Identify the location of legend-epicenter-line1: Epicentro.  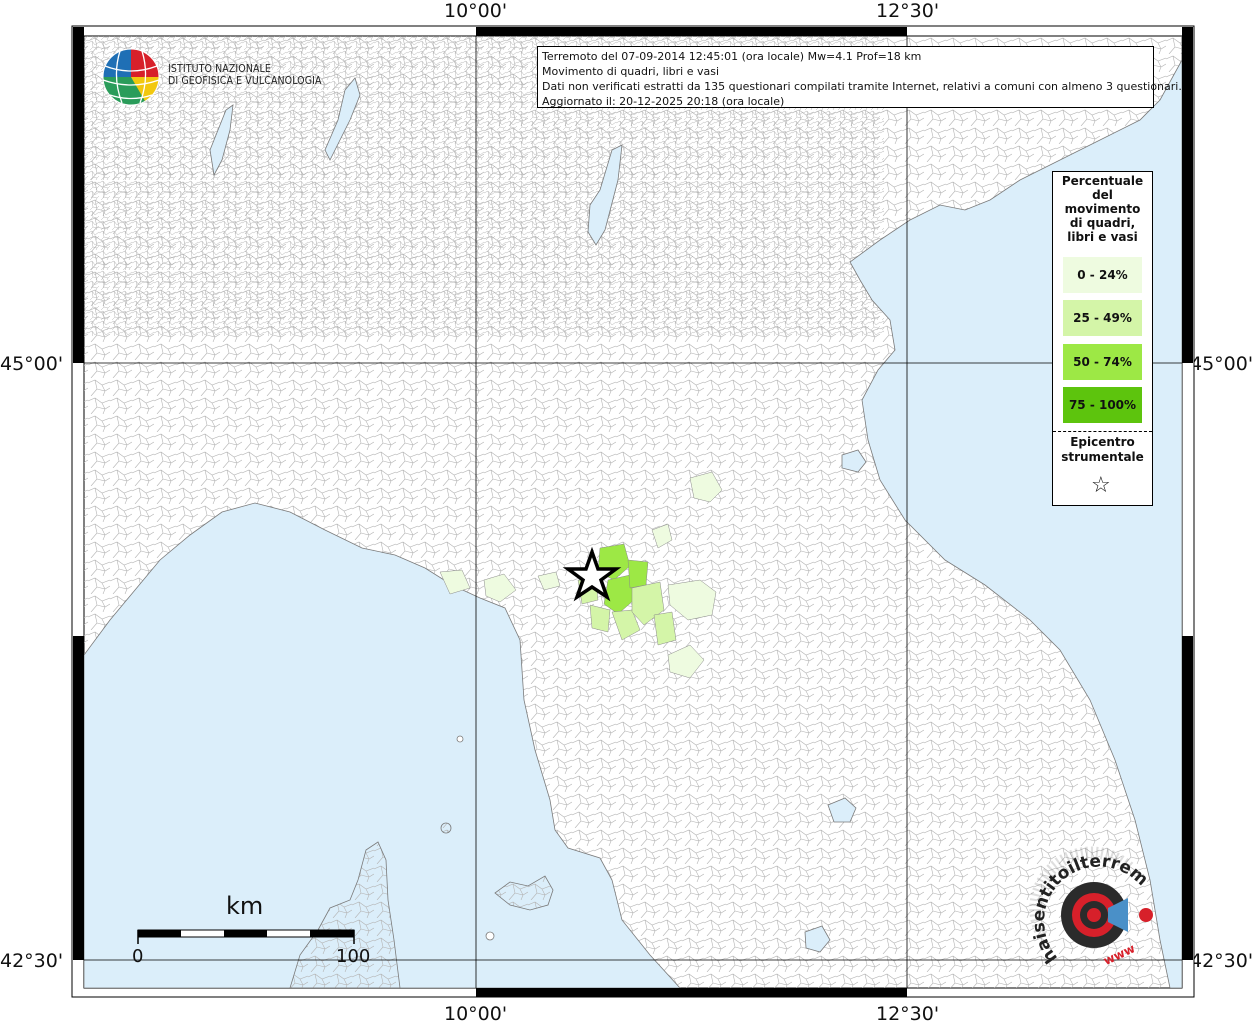
(1102, 442).